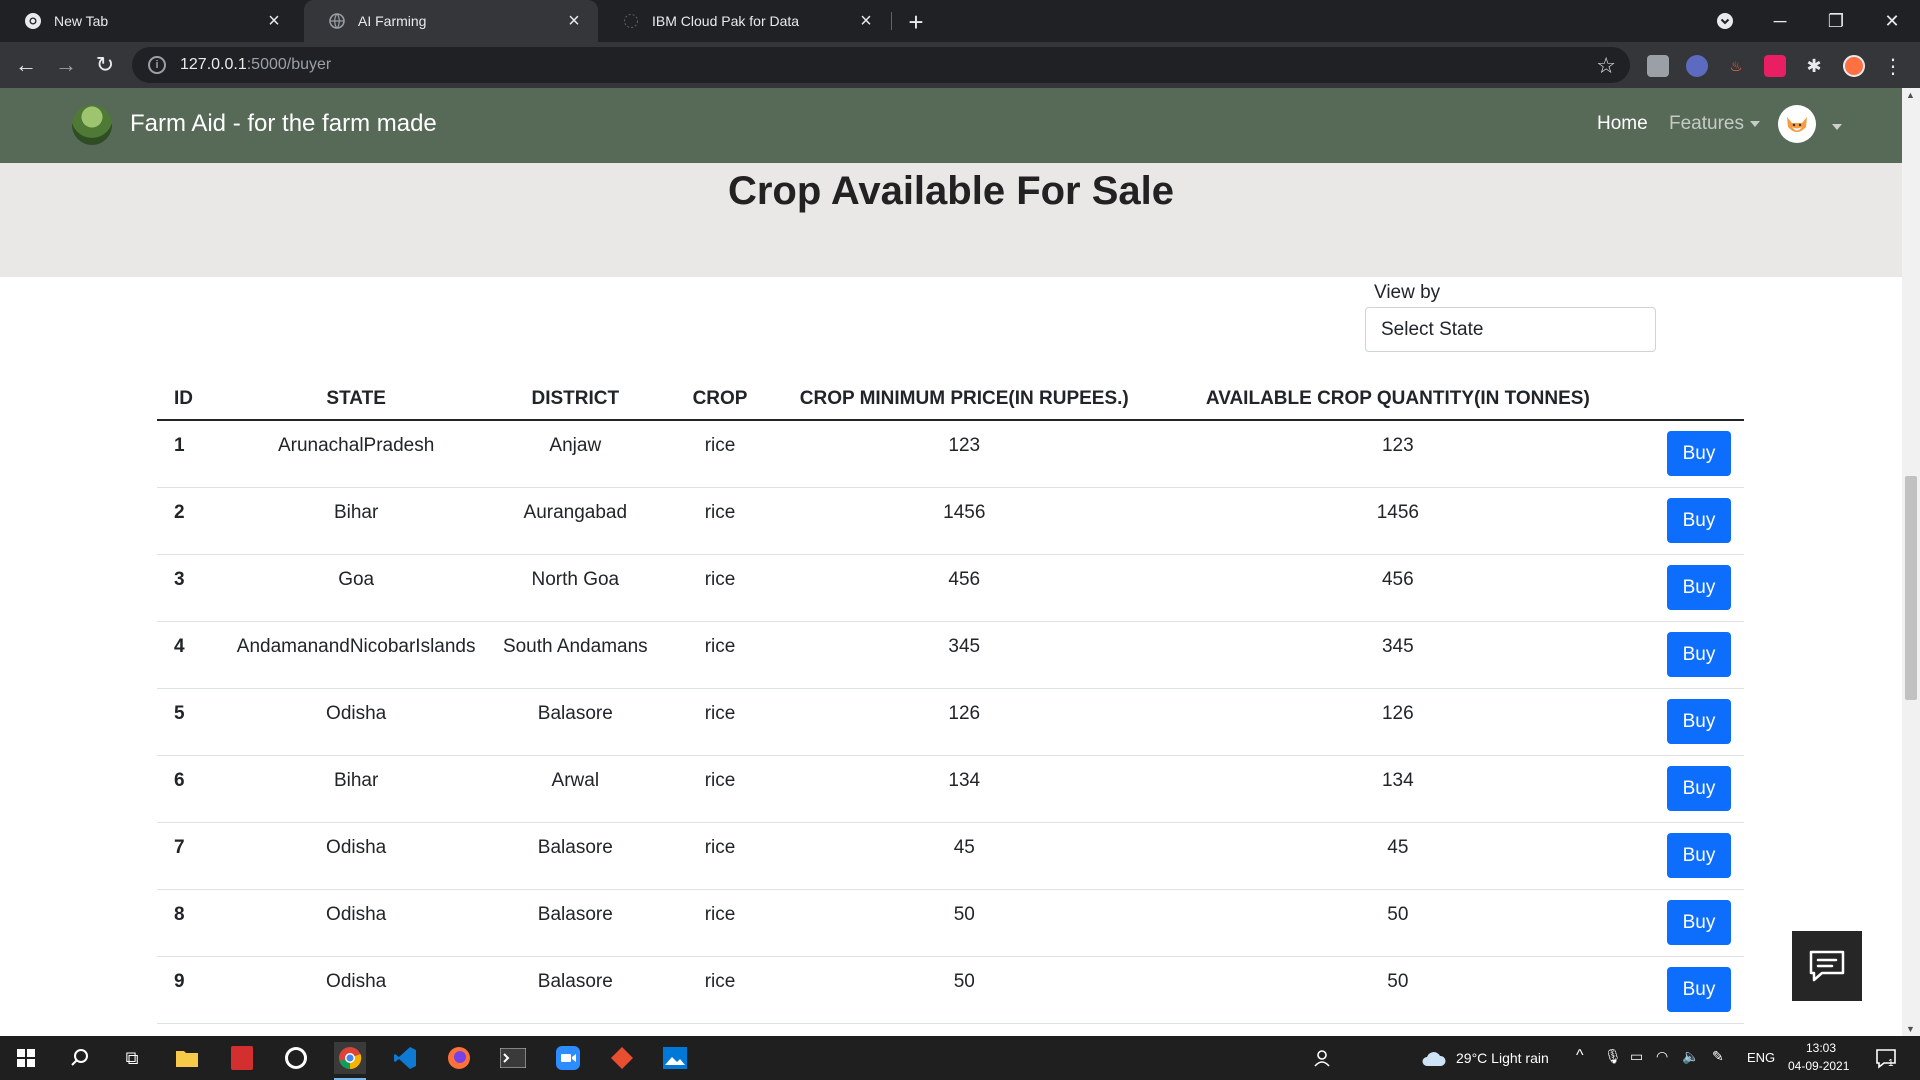 This screenshot has height=1080, width=1920. Describe the element at coordinates (1636, 1056) in the screenshot. I see `battery-icon: ▭` at that location.